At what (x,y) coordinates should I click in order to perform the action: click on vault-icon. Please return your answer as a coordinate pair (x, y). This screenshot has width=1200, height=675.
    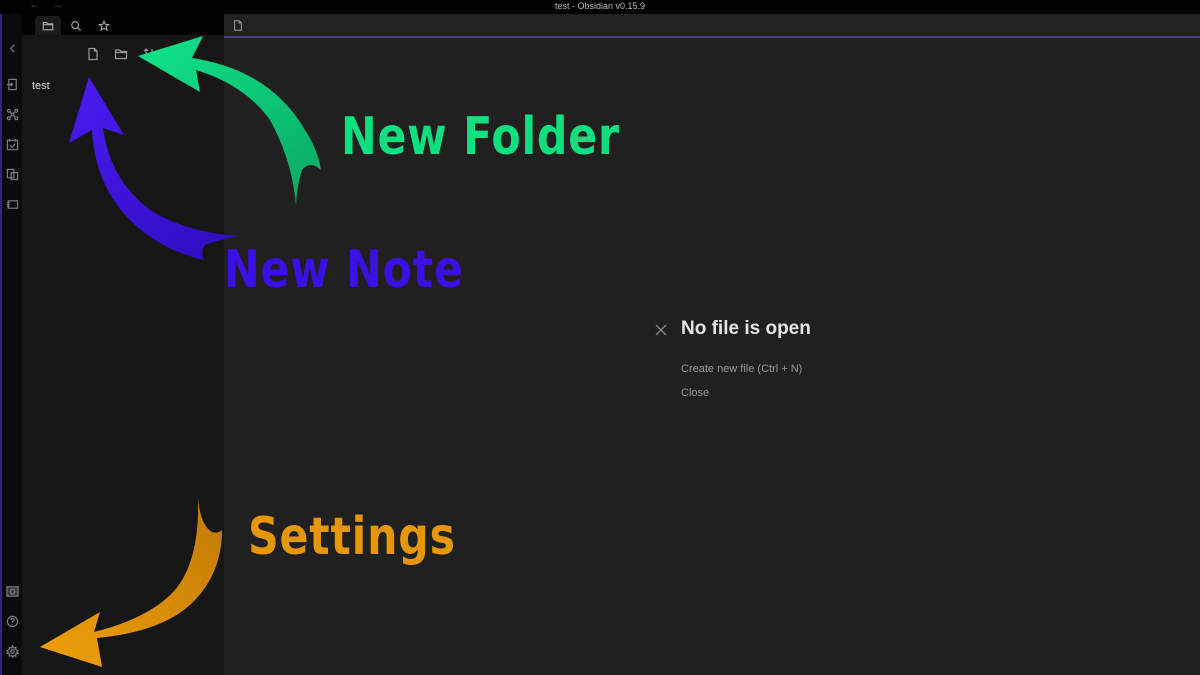
    Looking at the image, I should click on (12, 591).